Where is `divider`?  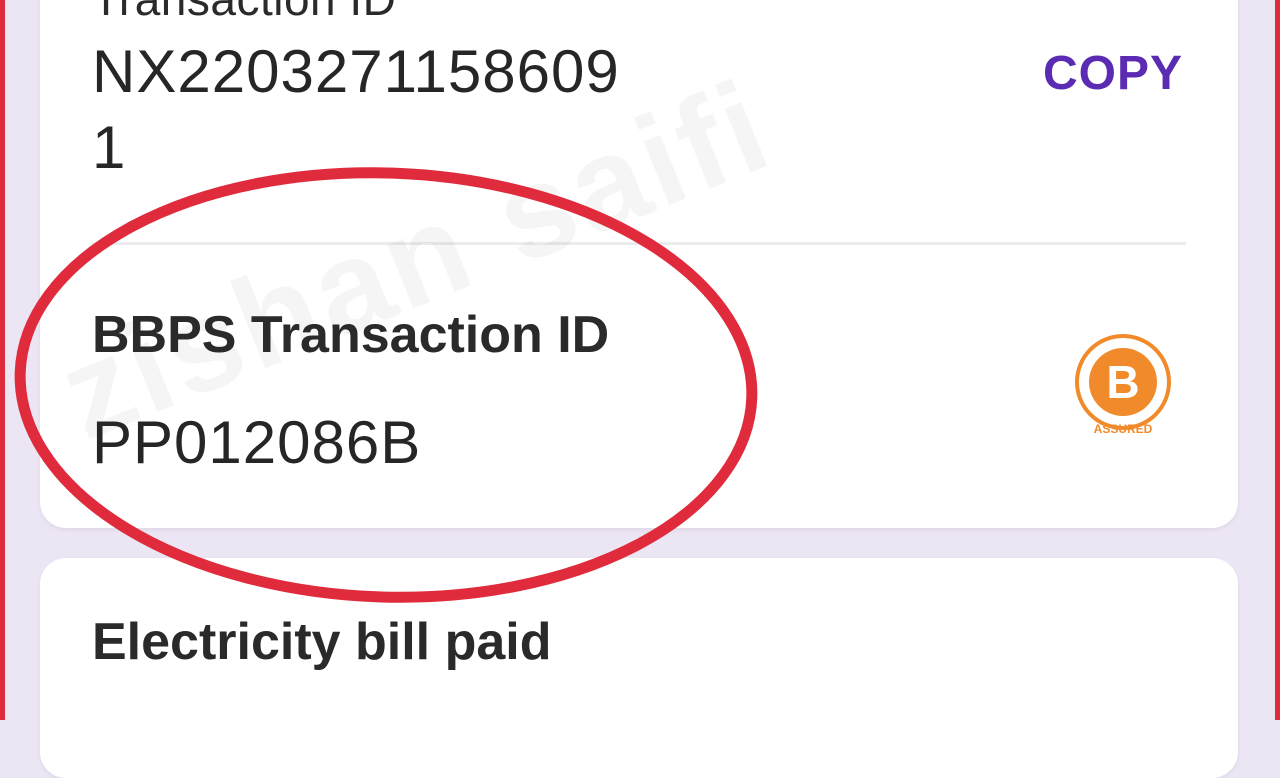
divider is located at coordinates (639, 243).